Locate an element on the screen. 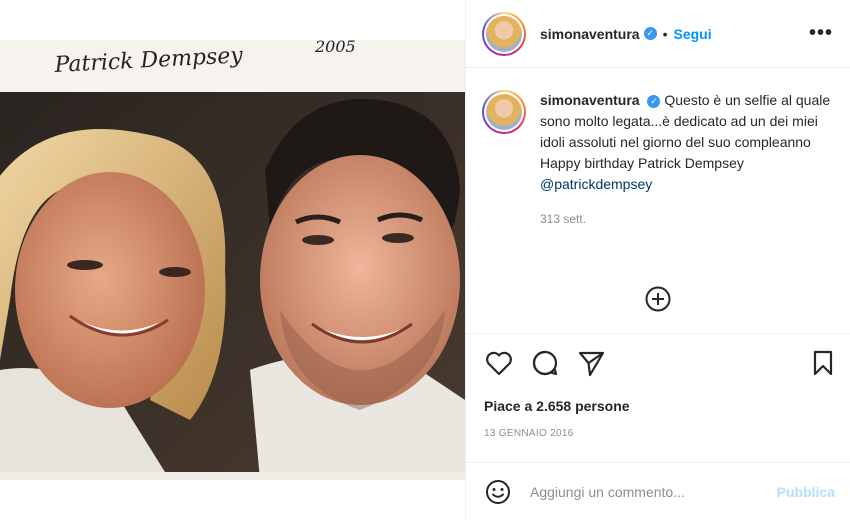  caption-mention-link: @patrickdempsey is located at coordinates (688, 184).